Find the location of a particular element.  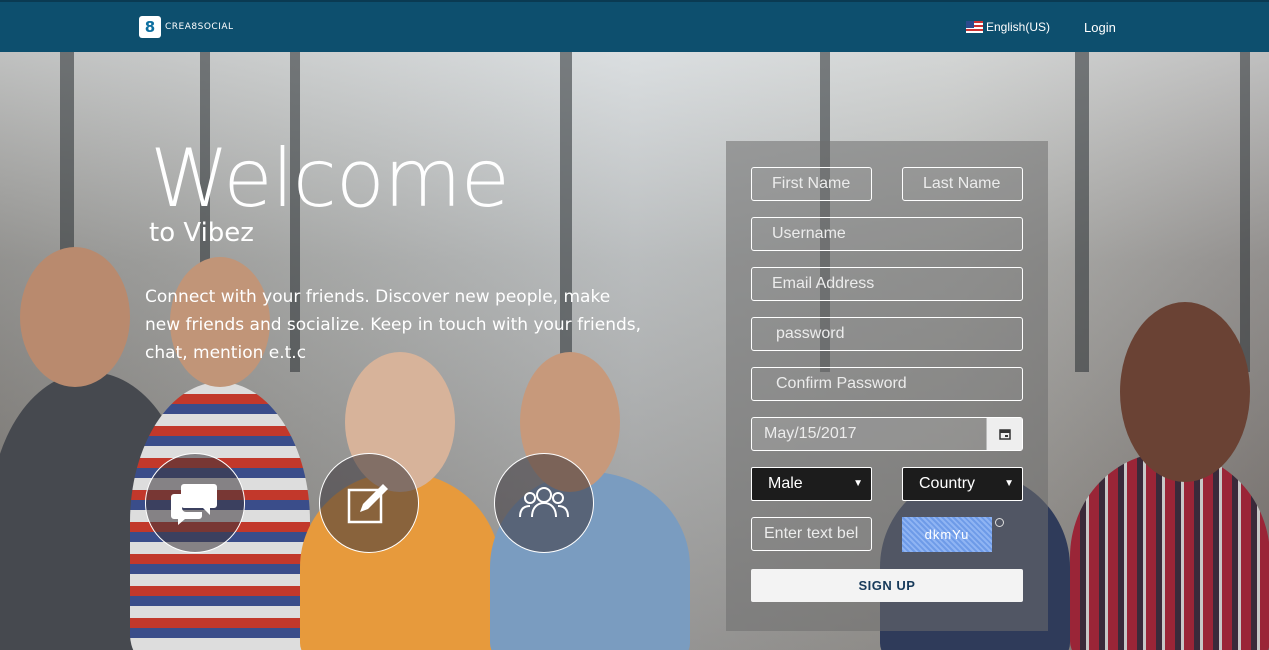

language-selector: English(US) is located at coordinates (1008, 27).